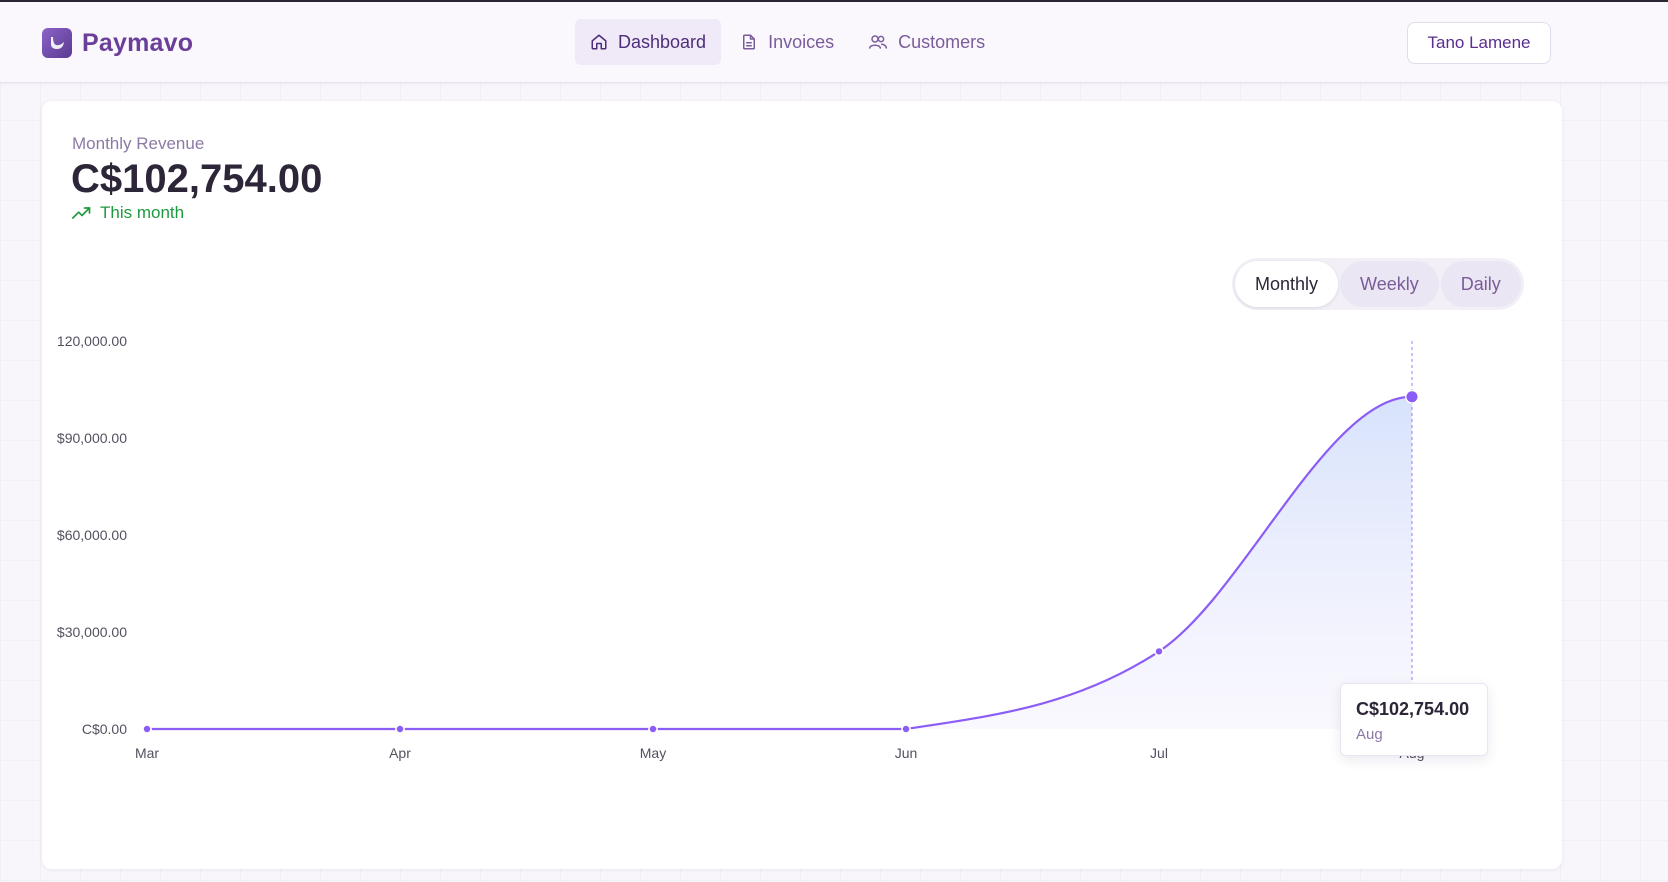  Describe the element at coordinates (92, 438) in the screenshot. I see `y-tick-label: $90,000.00` at that location.